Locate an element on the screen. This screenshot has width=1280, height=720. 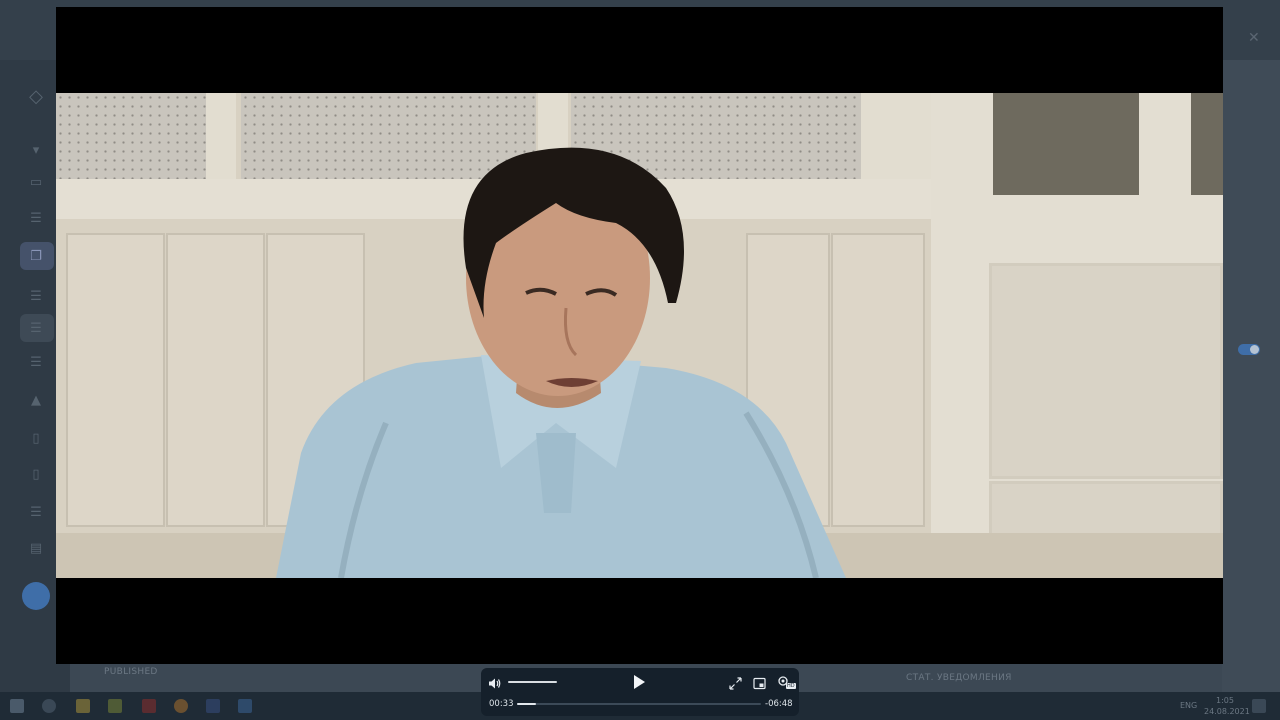
start-icon is located at coordinates (17, 706).